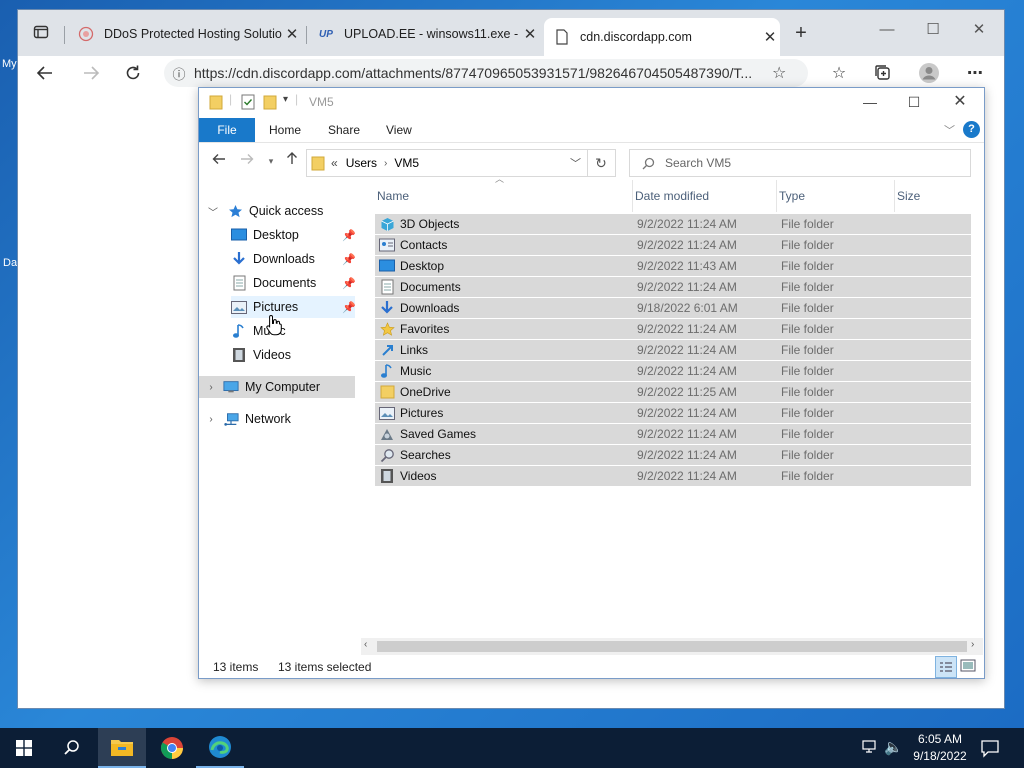 The width and height of the screenshot is (1024, 768). Describe the element at coordinates (673, 224) in the screenshot. I see `table-row: 3D Objects 9/2/2022 11:24 AM File folder` at that location.